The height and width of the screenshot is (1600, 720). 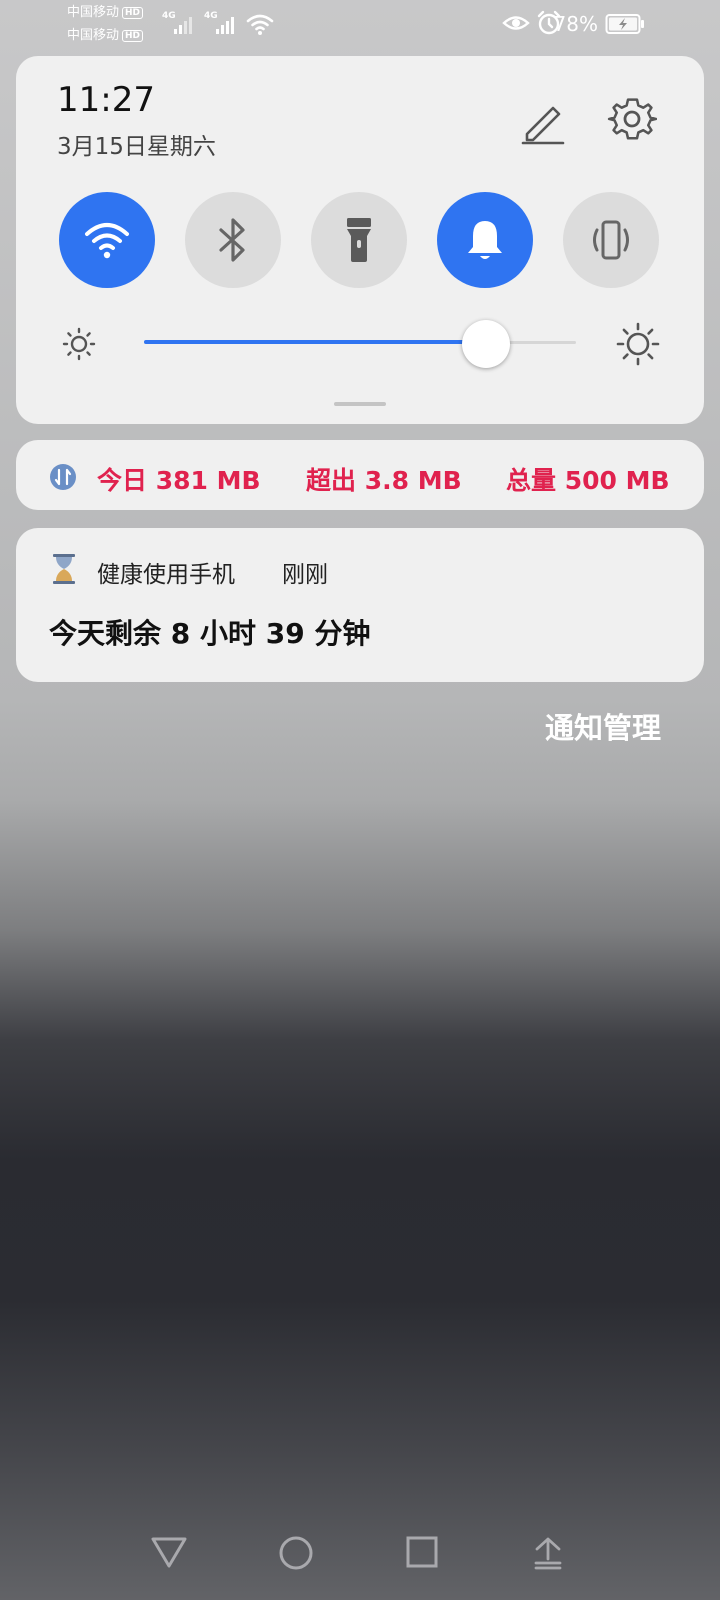 I want to click on toggle-vibrate, so click(x=611, y=240).